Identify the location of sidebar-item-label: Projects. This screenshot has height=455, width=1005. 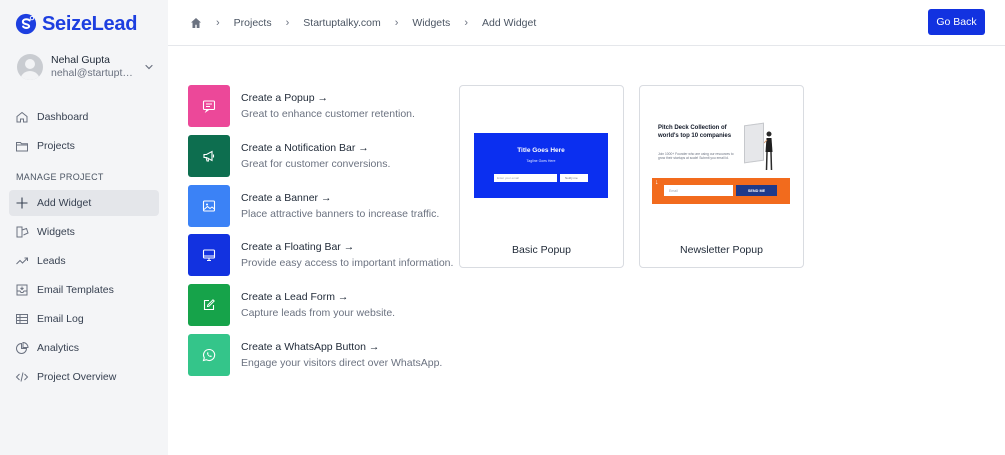
(56, 146).